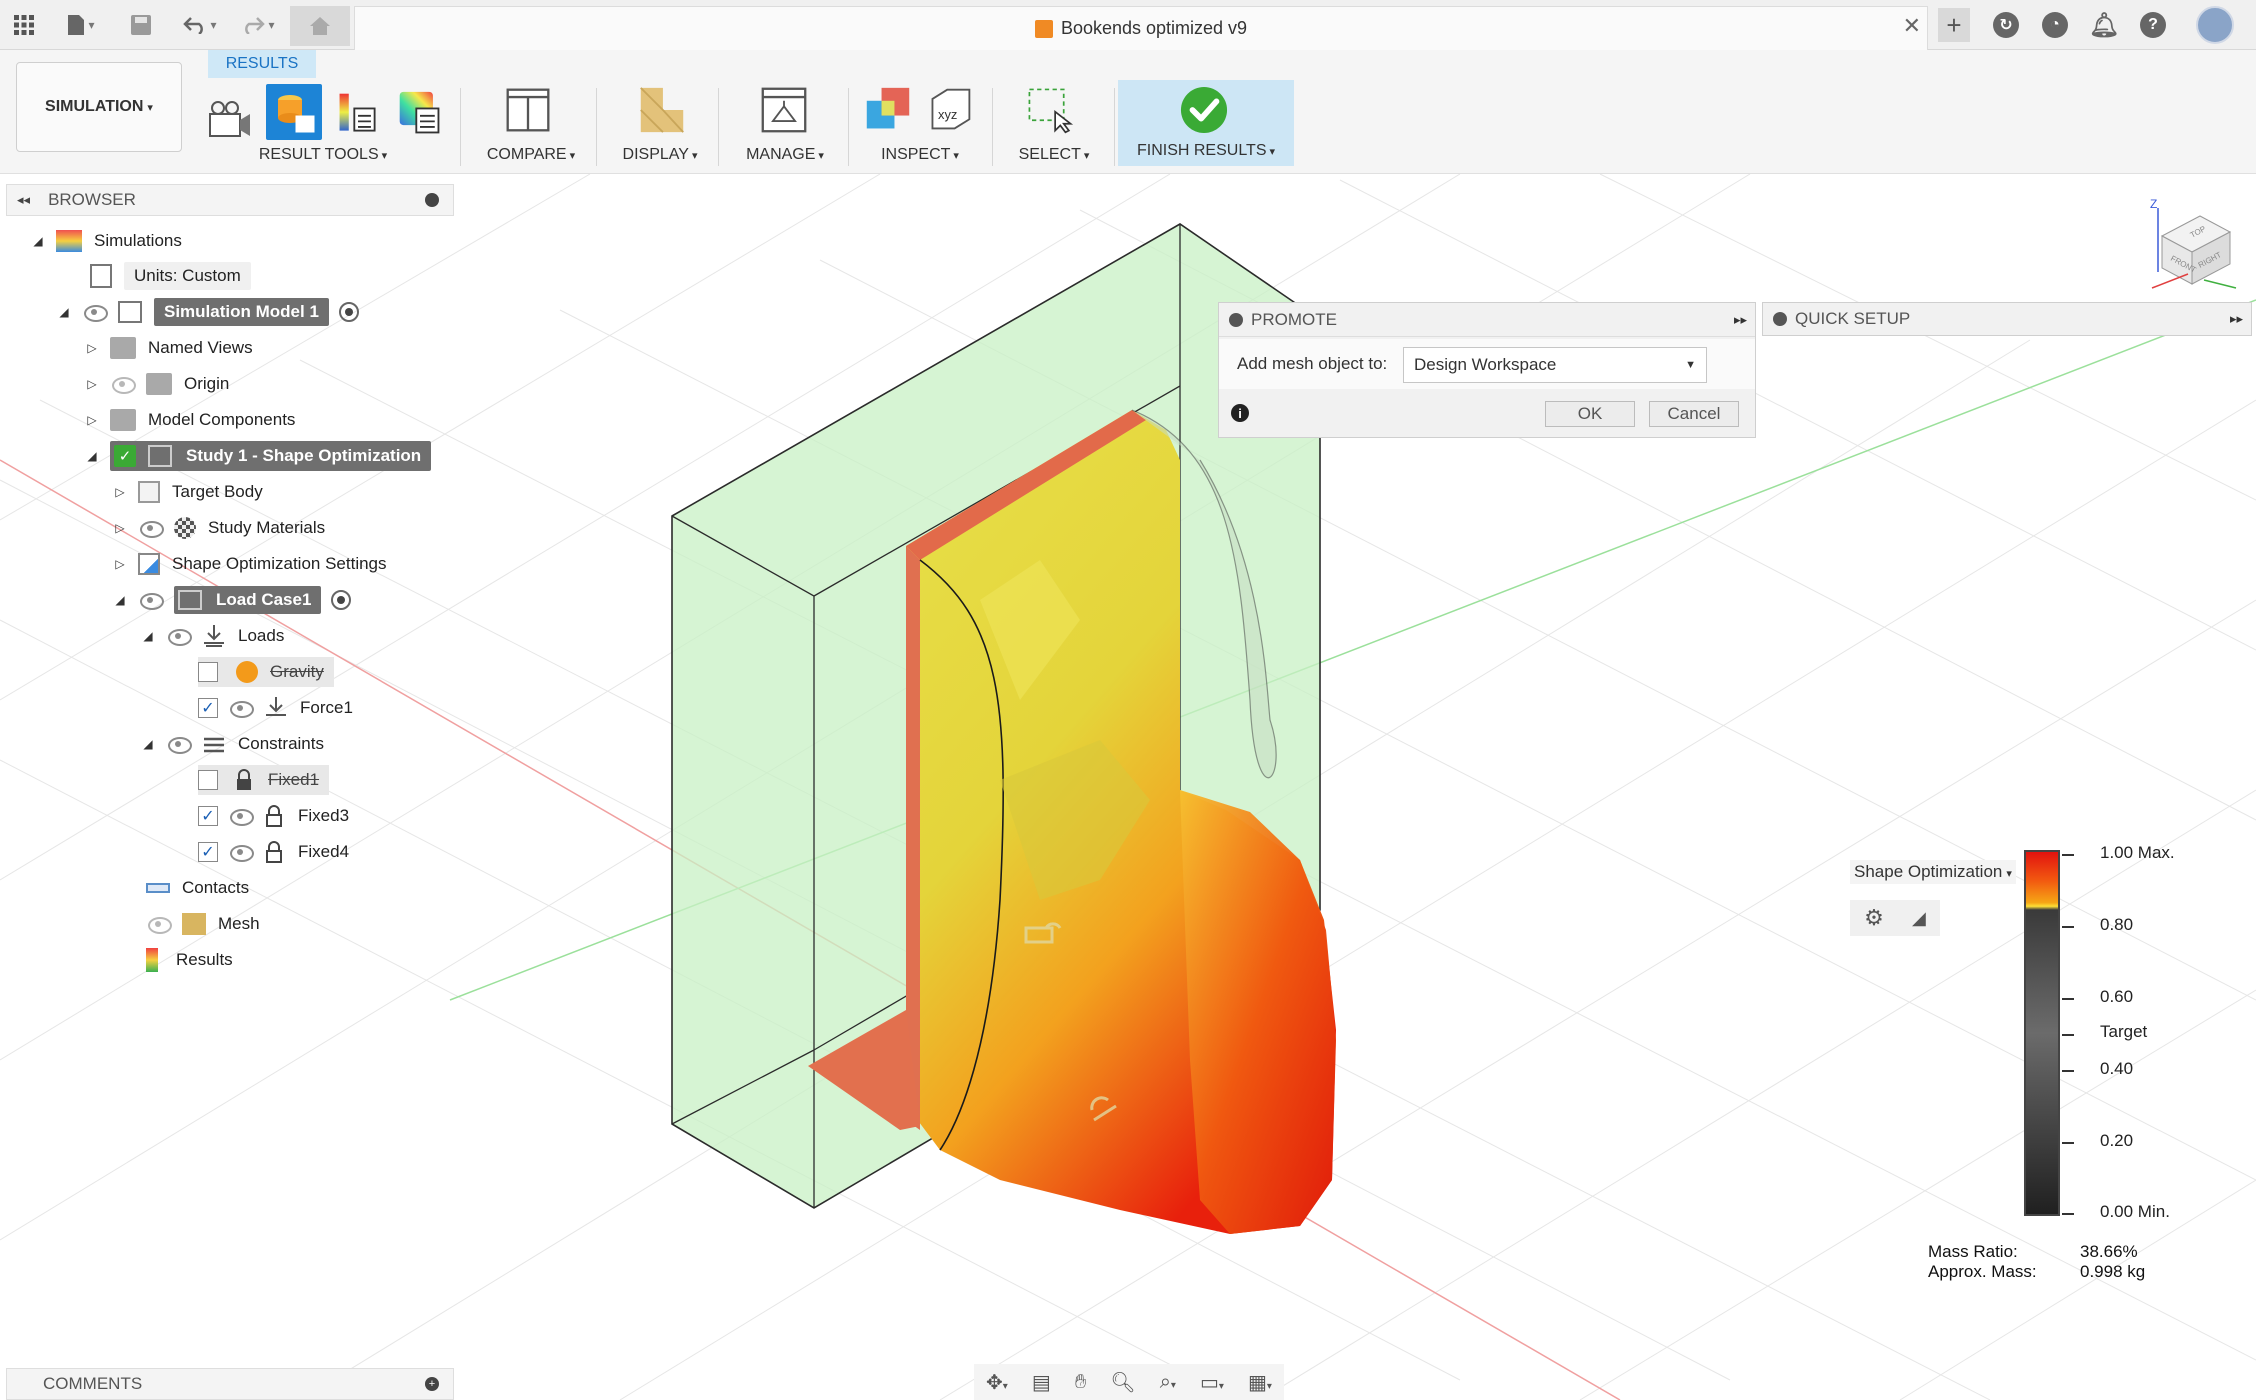 The width and height of the screenshot is (2256, 1400). What do you see at coordinates (660, 155) in the screenshot?
I see `display-label: DISPLAY ▾` at bounding box center [660, 155].